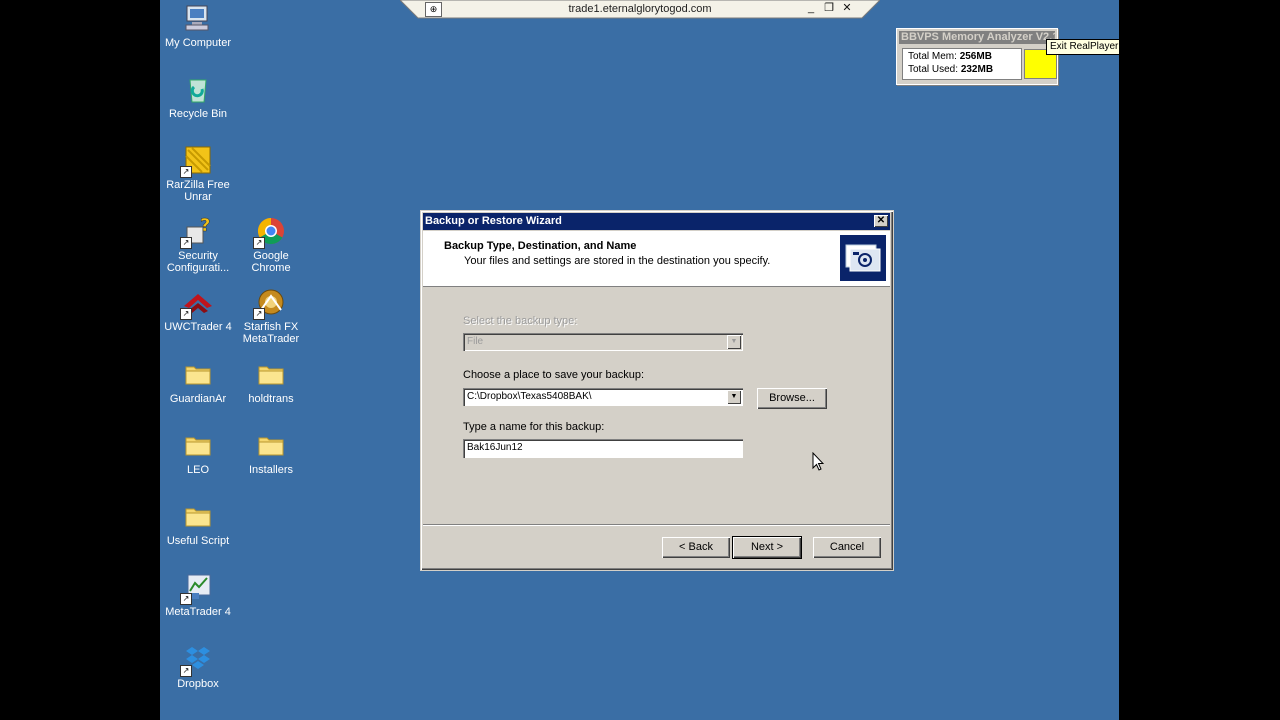 The height and width of the screenshot is (720, 1280). Describe the element at coordinates (1082, 47) in the screenshot. I see `exit-realplayer-tooltip: Exit RealPlayer` at that location.